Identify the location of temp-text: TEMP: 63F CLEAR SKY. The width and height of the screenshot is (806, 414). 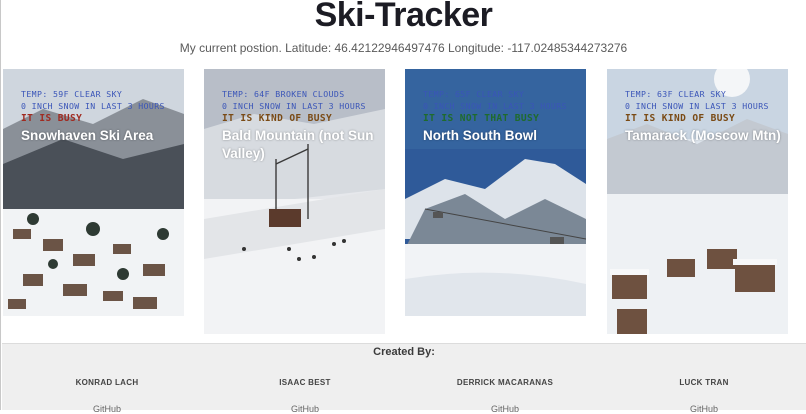
(676, 94).